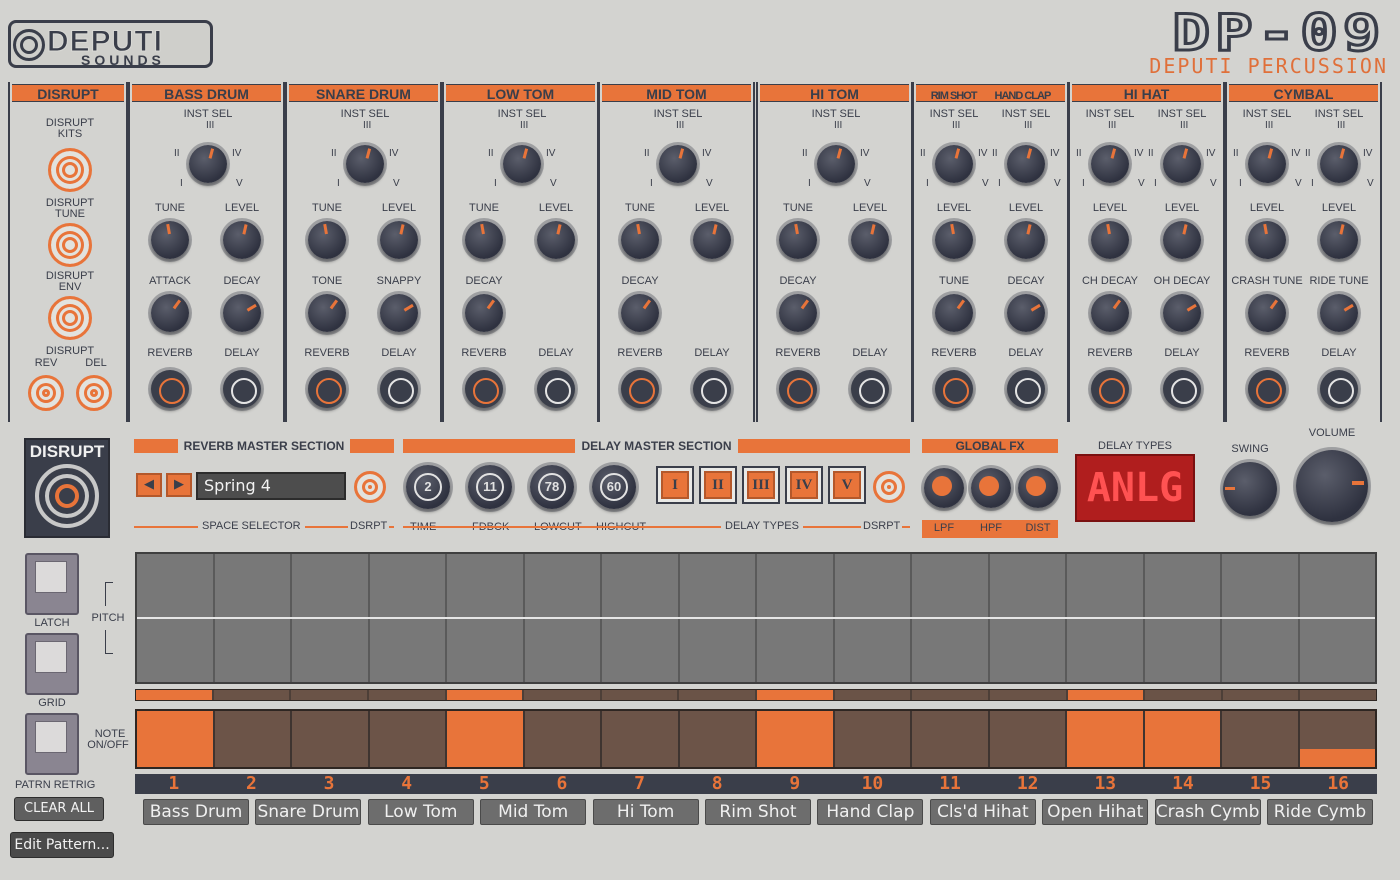 The image size is (1400, 880). I want to click on space-next-button: ▶, so click(179, 485).